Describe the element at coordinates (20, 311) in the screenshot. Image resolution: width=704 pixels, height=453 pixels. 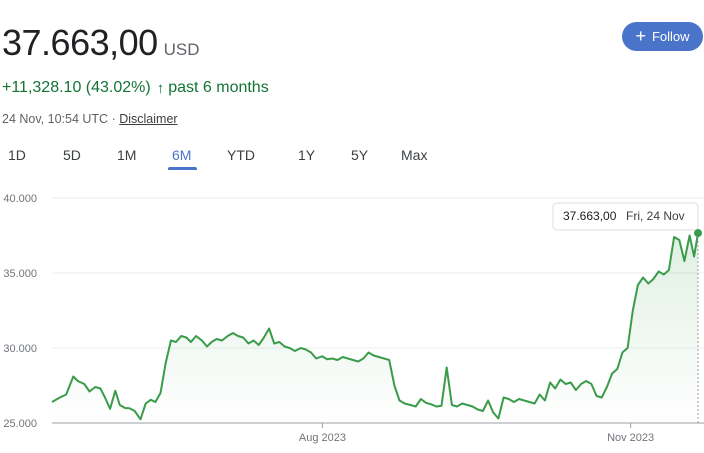
I see `y-axis: 40.000 35.000 30.000 25.000` at that location.